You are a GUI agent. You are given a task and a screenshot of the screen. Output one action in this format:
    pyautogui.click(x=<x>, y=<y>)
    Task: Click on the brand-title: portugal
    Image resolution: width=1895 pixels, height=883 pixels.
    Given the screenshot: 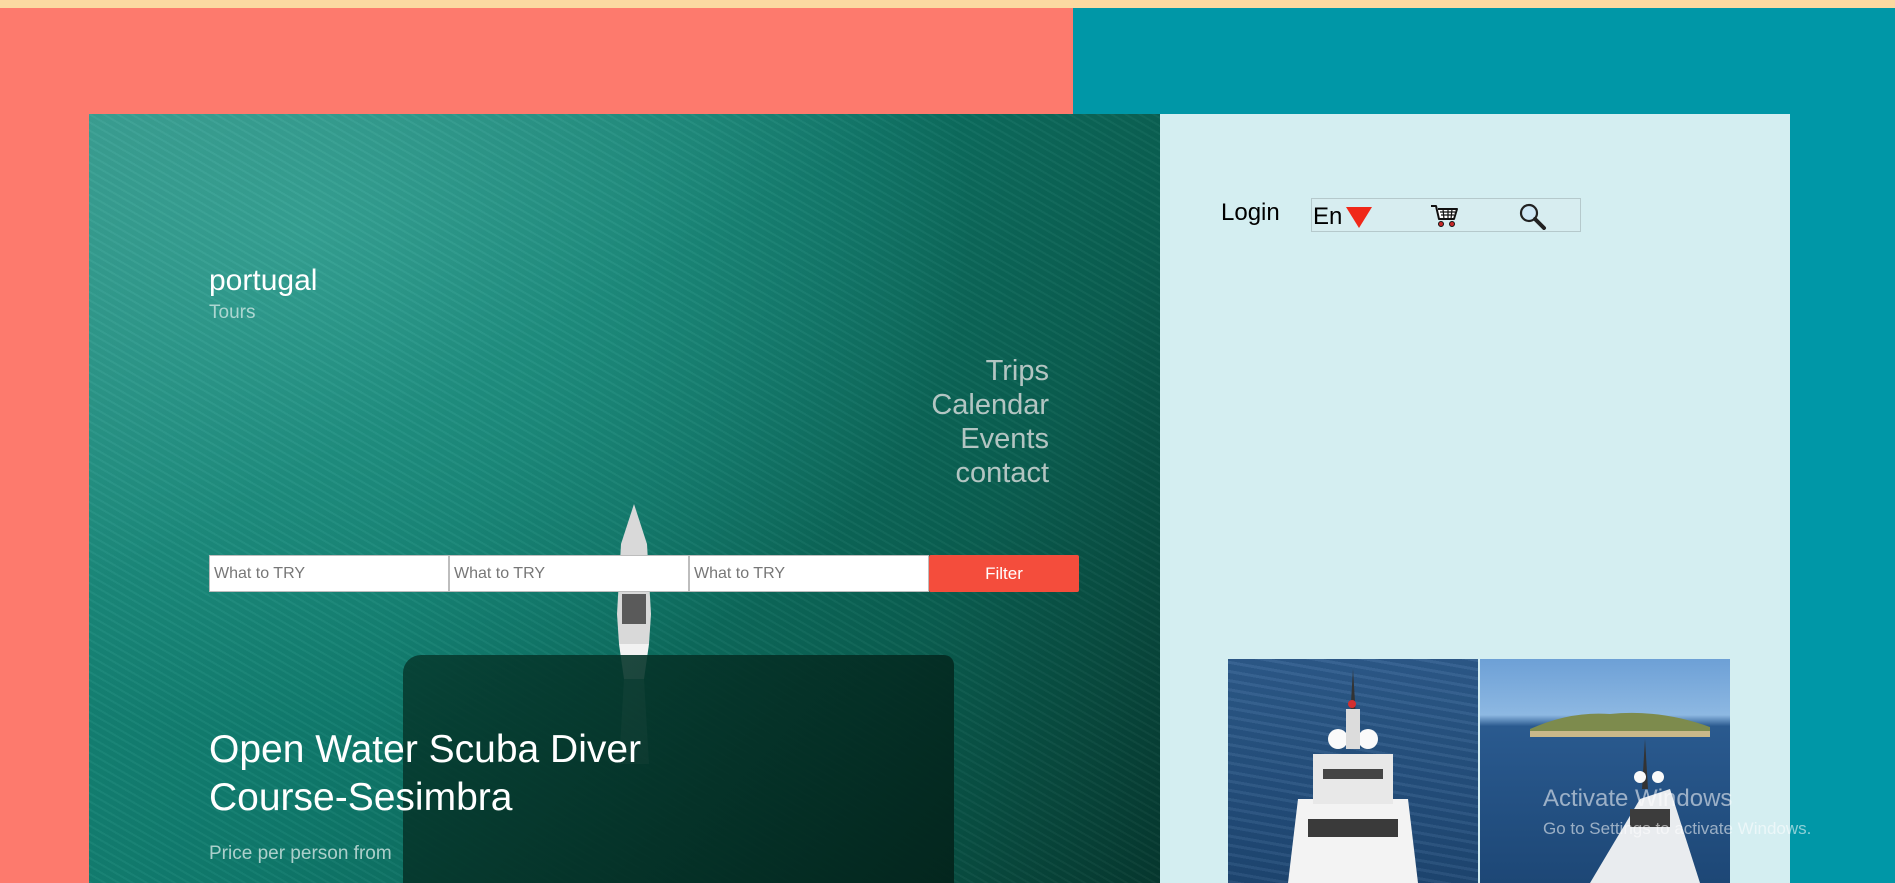 What is the action you would take?
    pyautogui.click(x=263, y=281)
    